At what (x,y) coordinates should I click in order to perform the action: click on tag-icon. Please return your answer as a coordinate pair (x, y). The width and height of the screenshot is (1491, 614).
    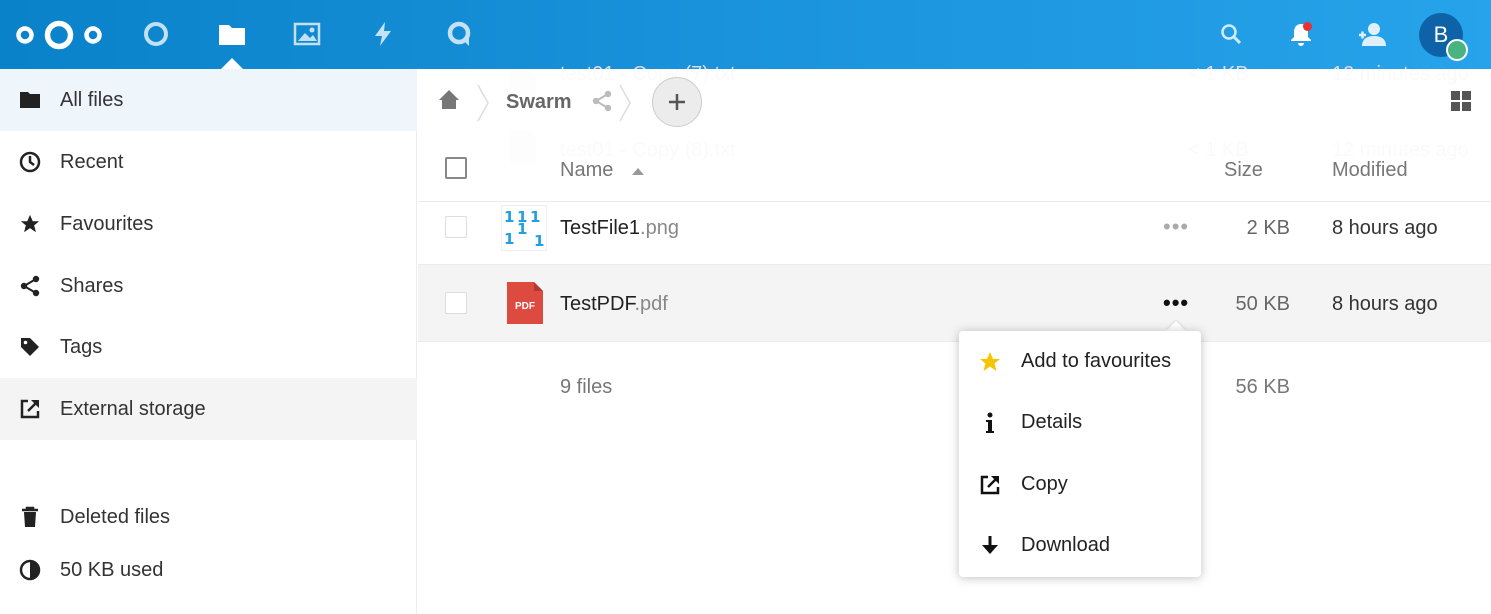
    Looking at the image, I should click on (30, 347).